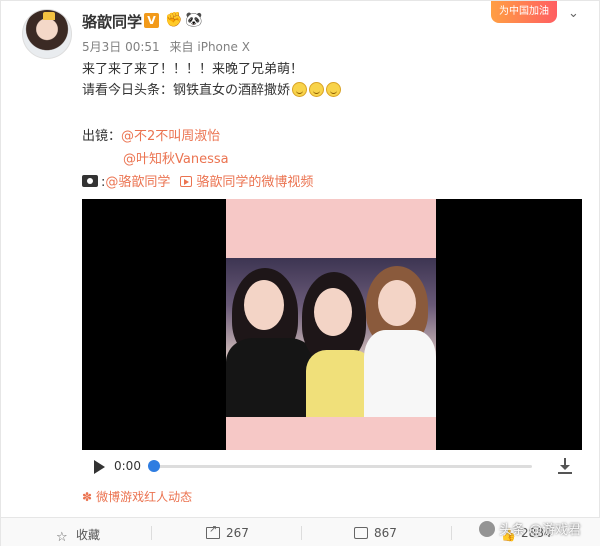  I want to click on star-icon: ☆, so click(62, 537).